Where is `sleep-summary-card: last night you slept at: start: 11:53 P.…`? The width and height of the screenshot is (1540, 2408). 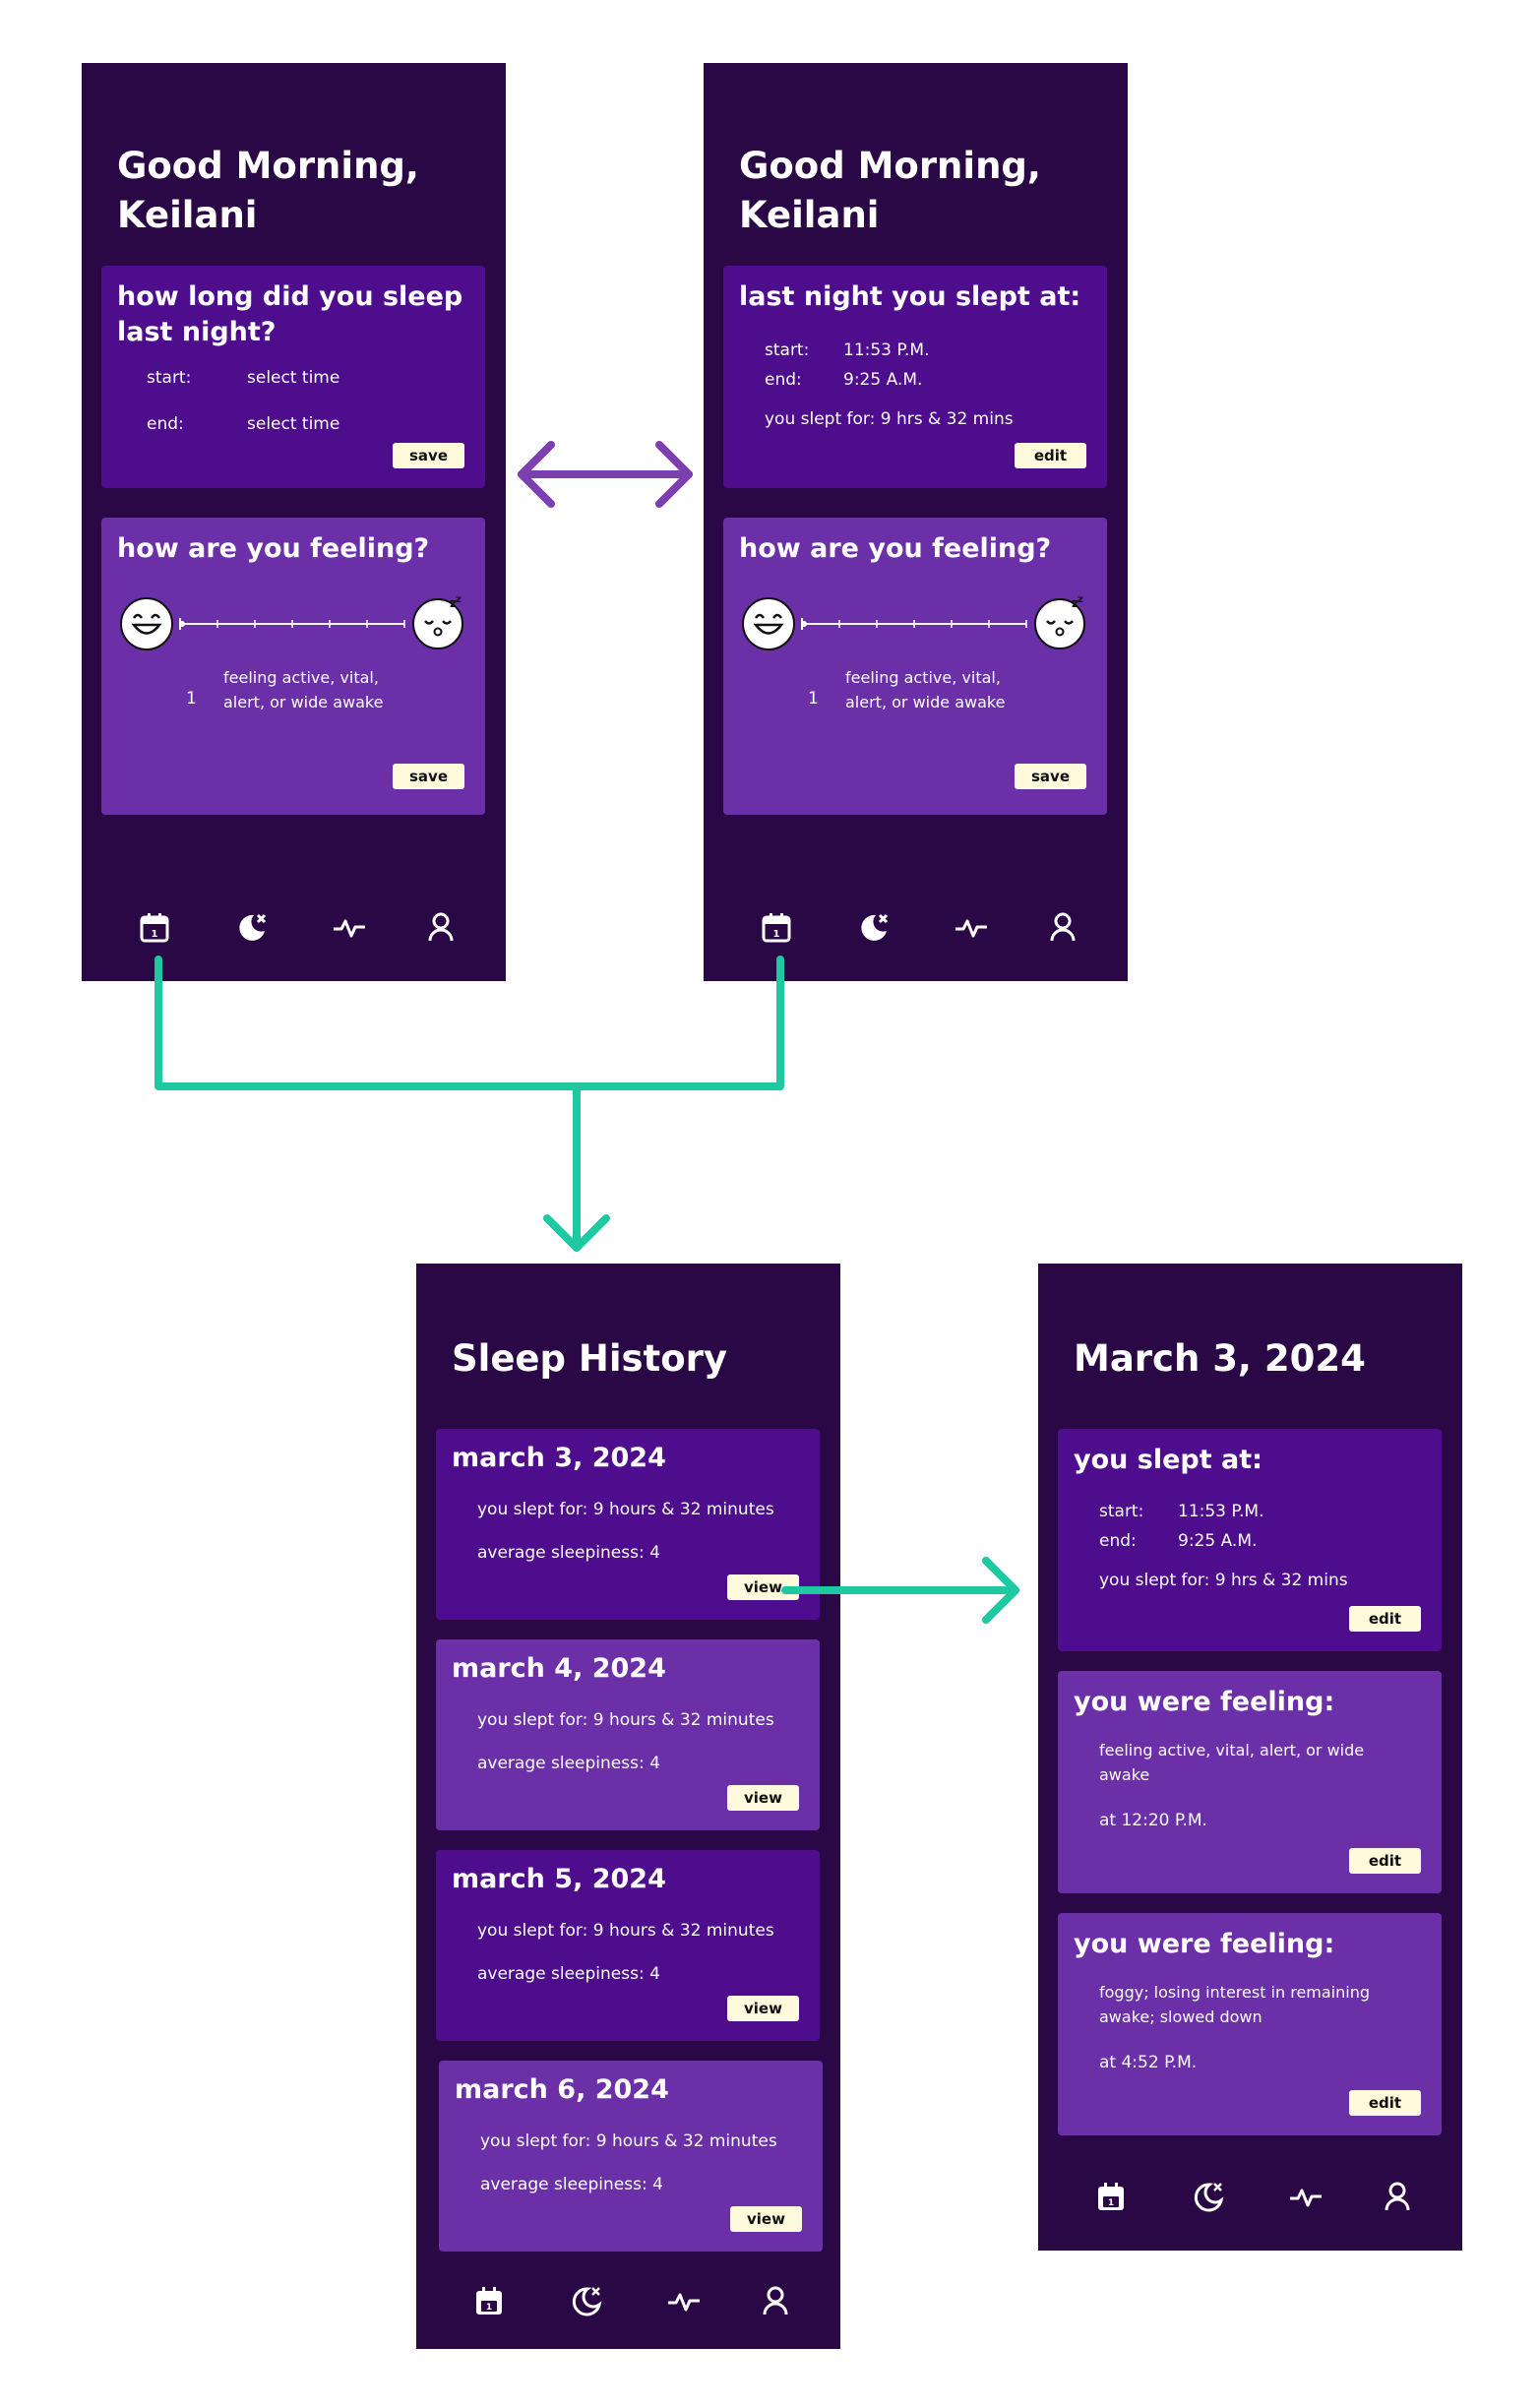 sleep-summary-card: last night you slept at: start: 11:53 P.… is located at coordinates (915, 377).